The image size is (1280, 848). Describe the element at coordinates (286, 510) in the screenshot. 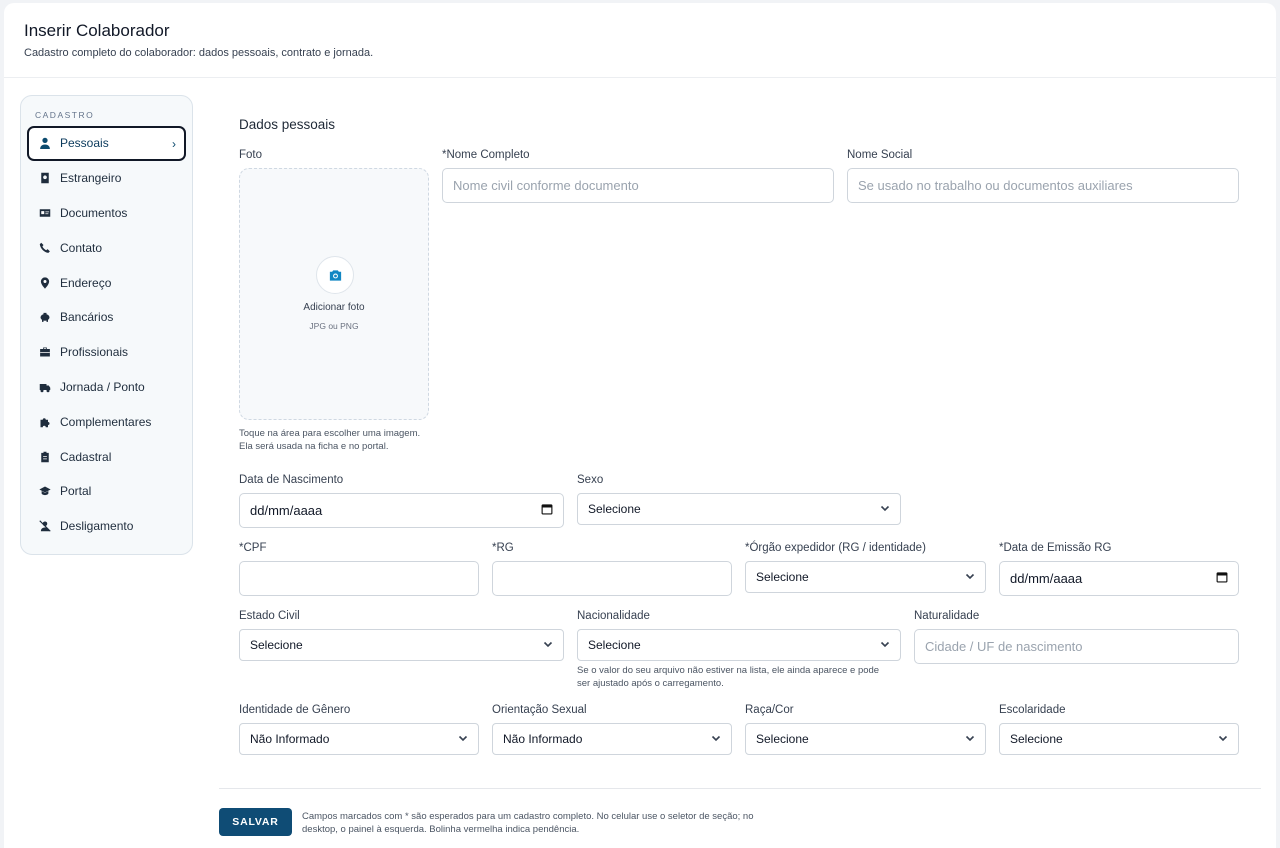

I see `data-nascimento-value: dd/mm/aaaa` at that location.